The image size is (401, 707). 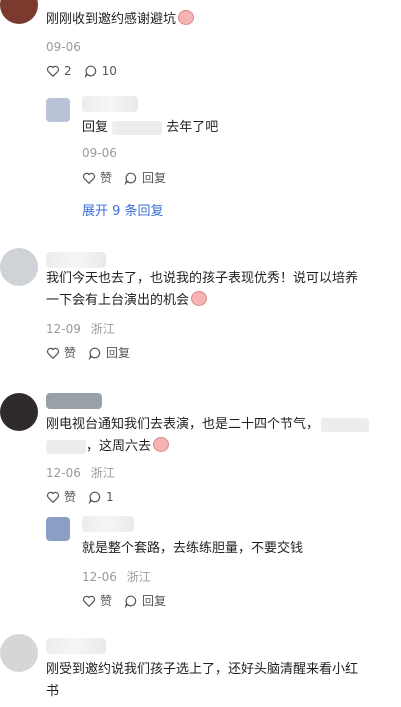 What do you see at coordinates (202, 669) in the screenshot?
I see `comment-text: 刚受到邀约说我们孩子选上了，还好头脑清醒来看小红` at bounding box center [202, 669].